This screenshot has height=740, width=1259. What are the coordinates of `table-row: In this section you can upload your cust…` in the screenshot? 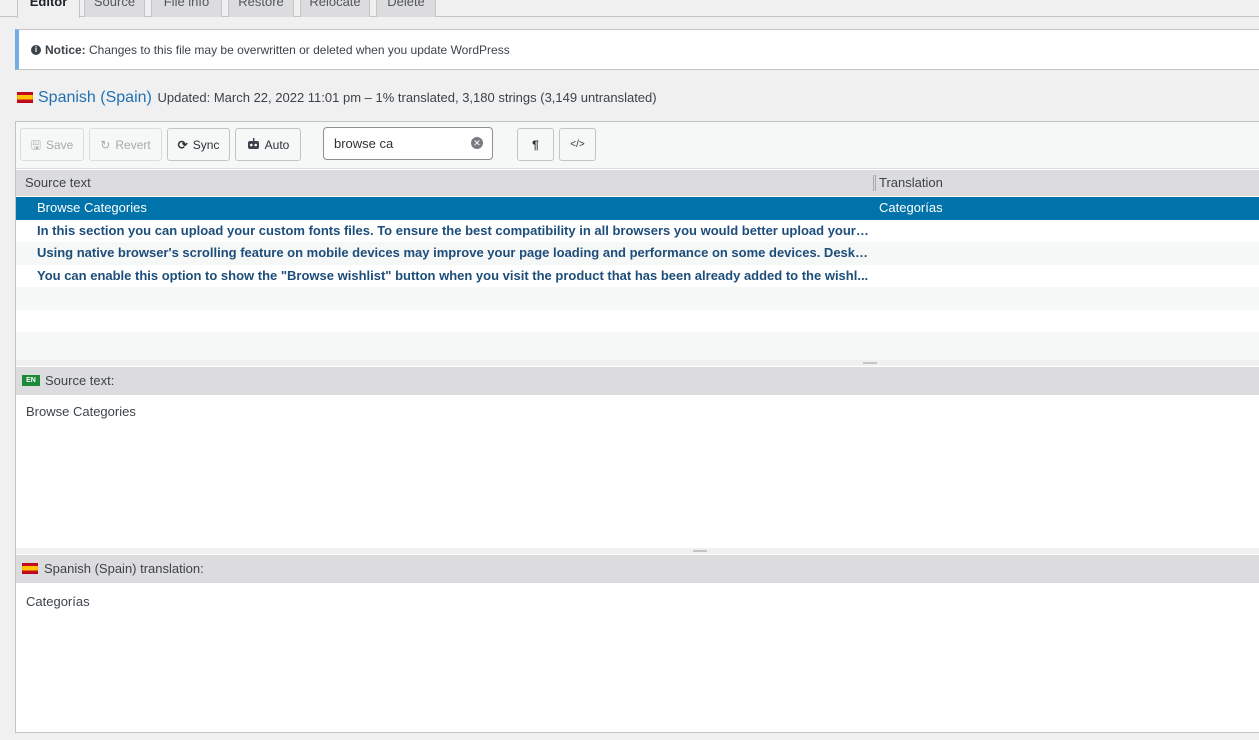 It's located at (637, 231).